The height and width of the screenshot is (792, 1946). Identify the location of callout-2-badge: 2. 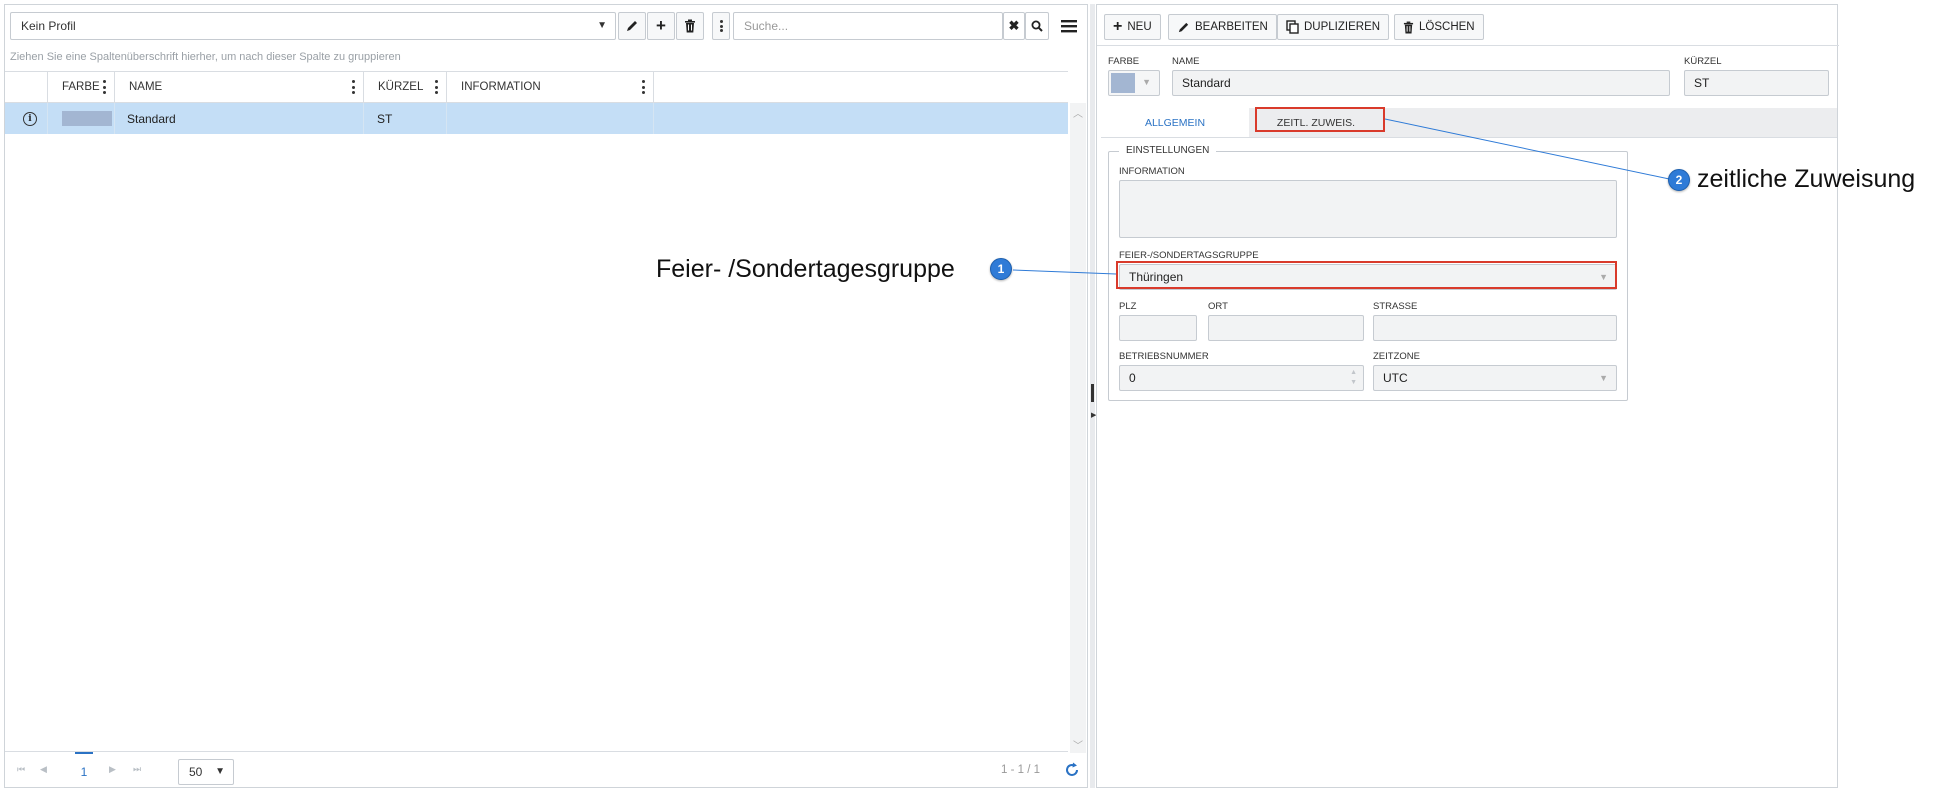
(1679, 180).